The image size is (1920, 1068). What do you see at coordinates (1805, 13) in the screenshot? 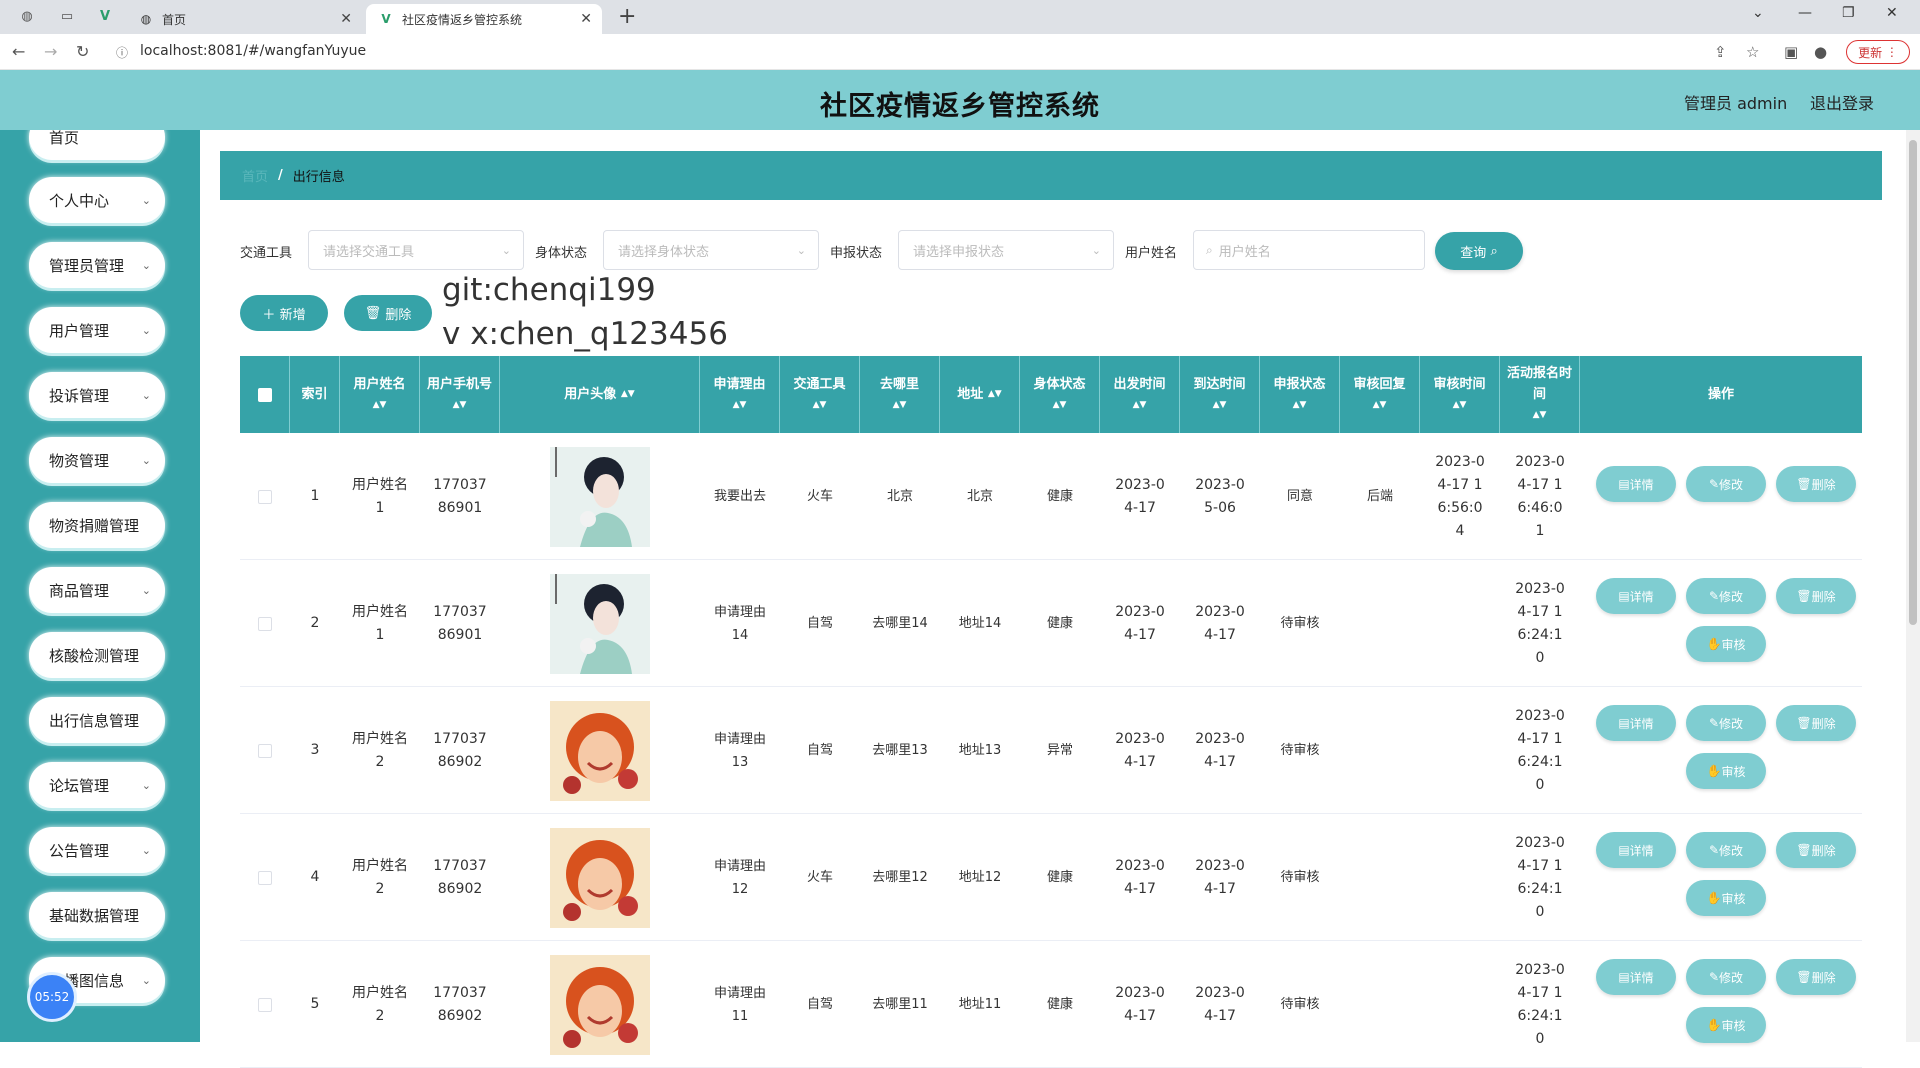
I see `minimize-icon: —` at bounding box center [1805, 13].